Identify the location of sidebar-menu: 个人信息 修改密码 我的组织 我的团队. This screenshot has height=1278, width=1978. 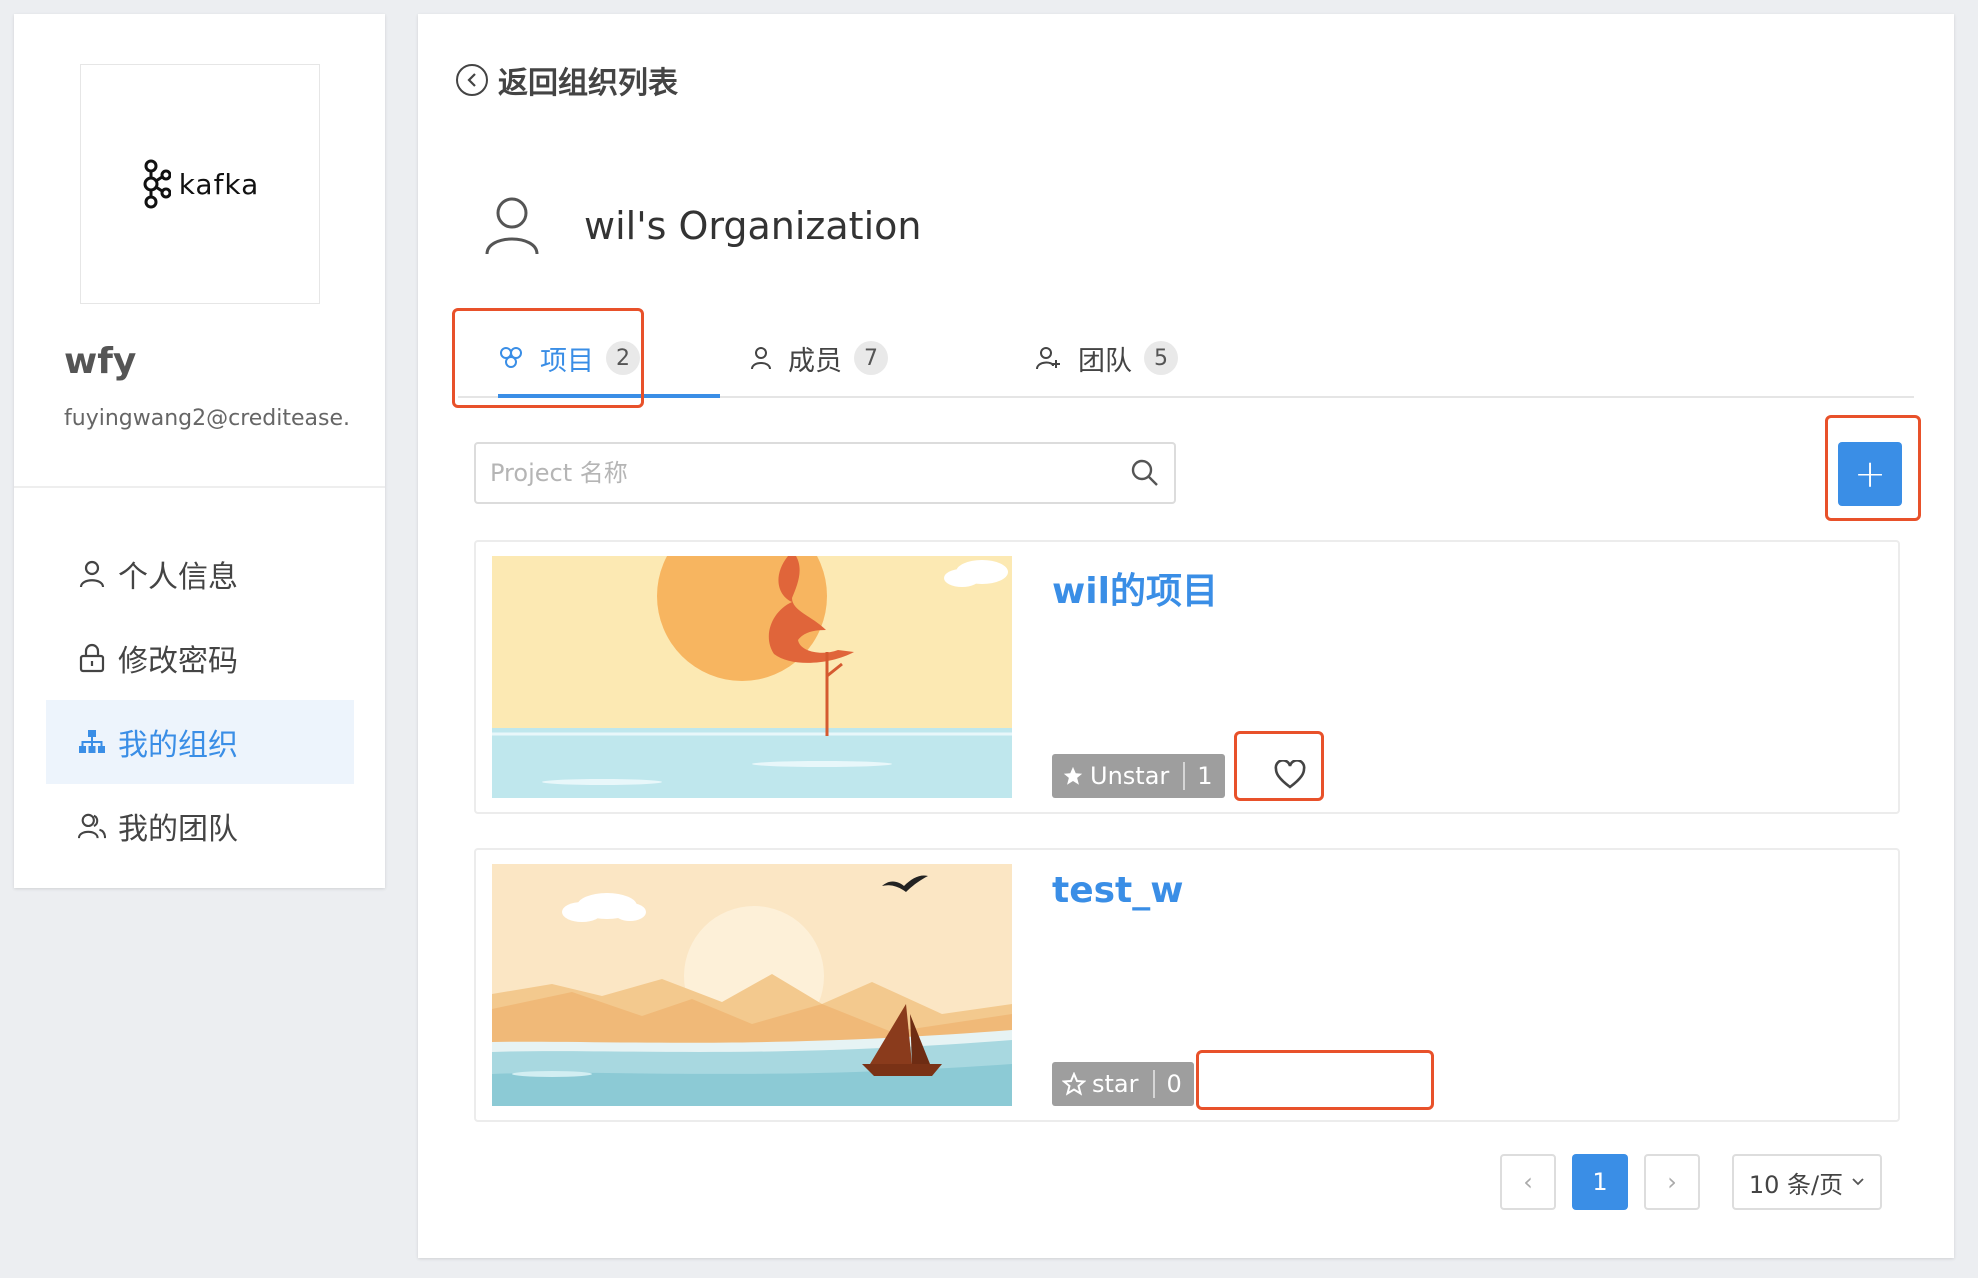
(200, 700).